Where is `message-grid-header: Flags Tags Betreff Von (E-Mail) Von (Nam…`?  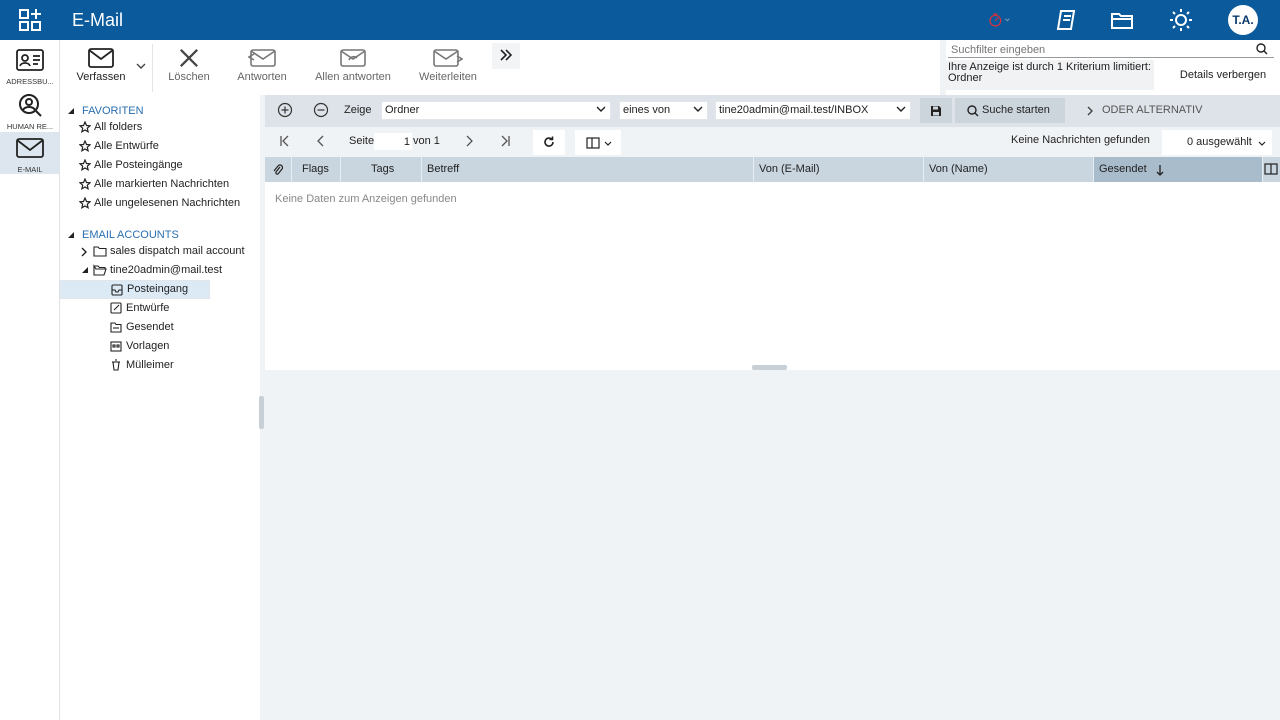 message-grid-header: Flags Tags Betreff Von (E-Mail) Von (Nam… is located at coordinates (772, 169).